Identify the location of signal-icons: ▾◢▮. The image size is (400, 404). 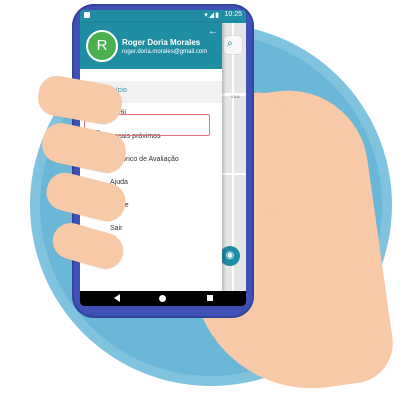
(212, 15).